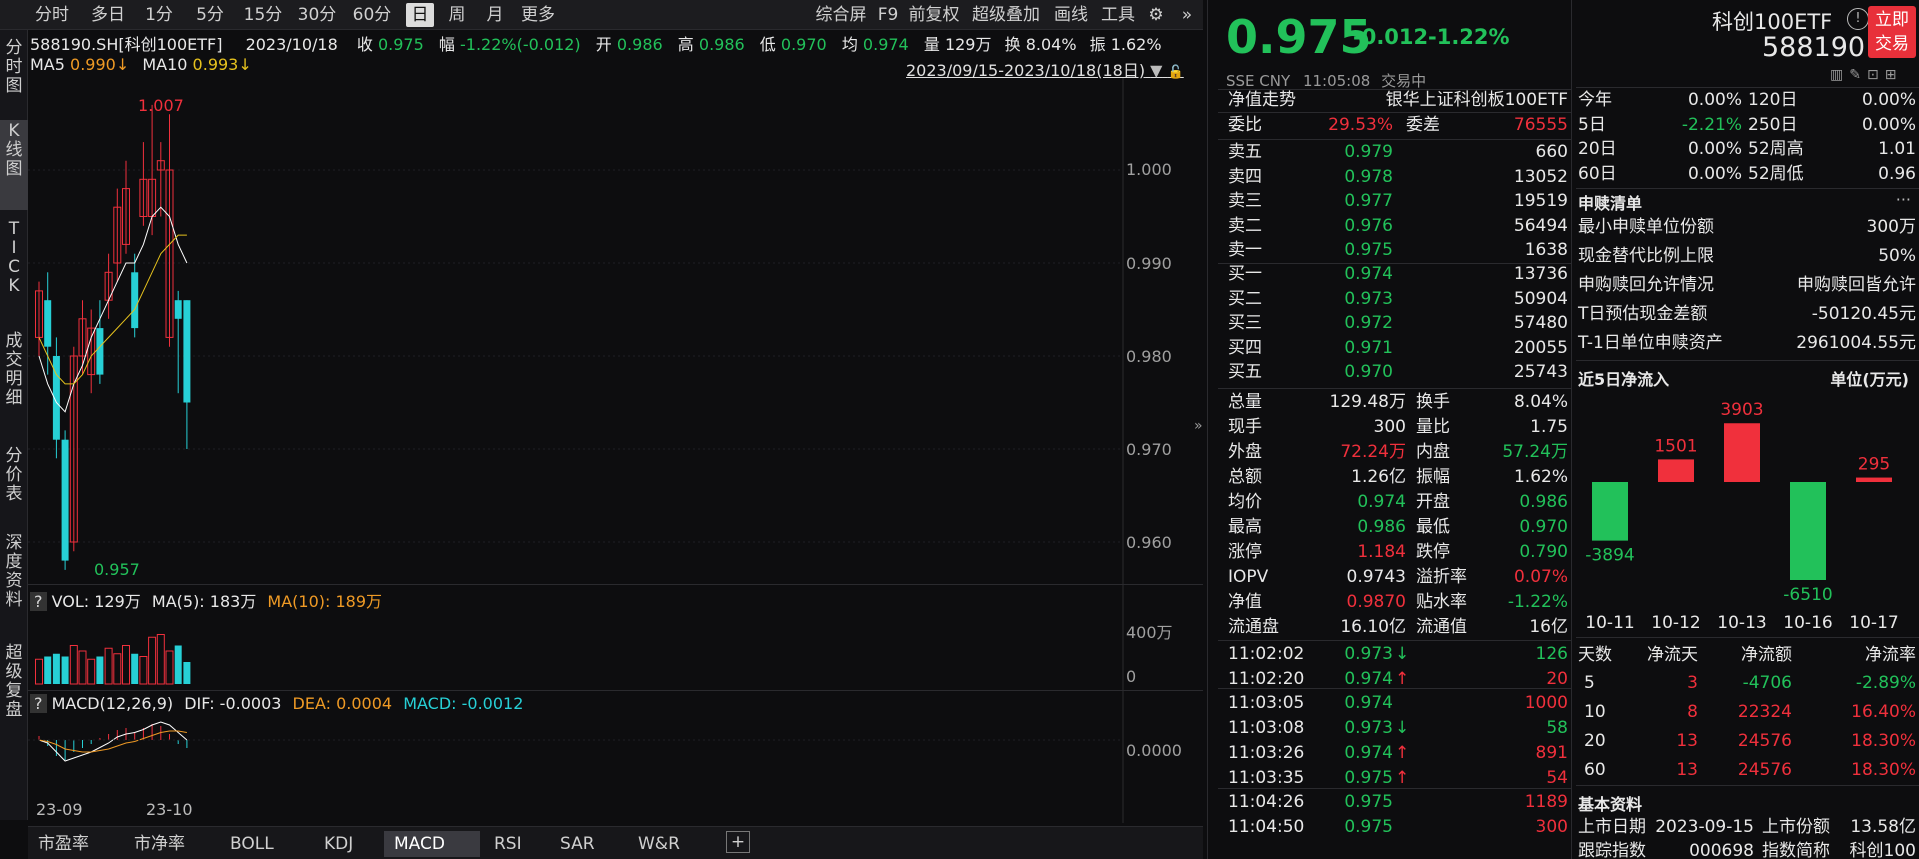 The image size is (1919, 859). What do you see at coordinates (516, 844) in the screenshot?
I see `indicator-tab-5: RSI` at bounding box center [516, 844].